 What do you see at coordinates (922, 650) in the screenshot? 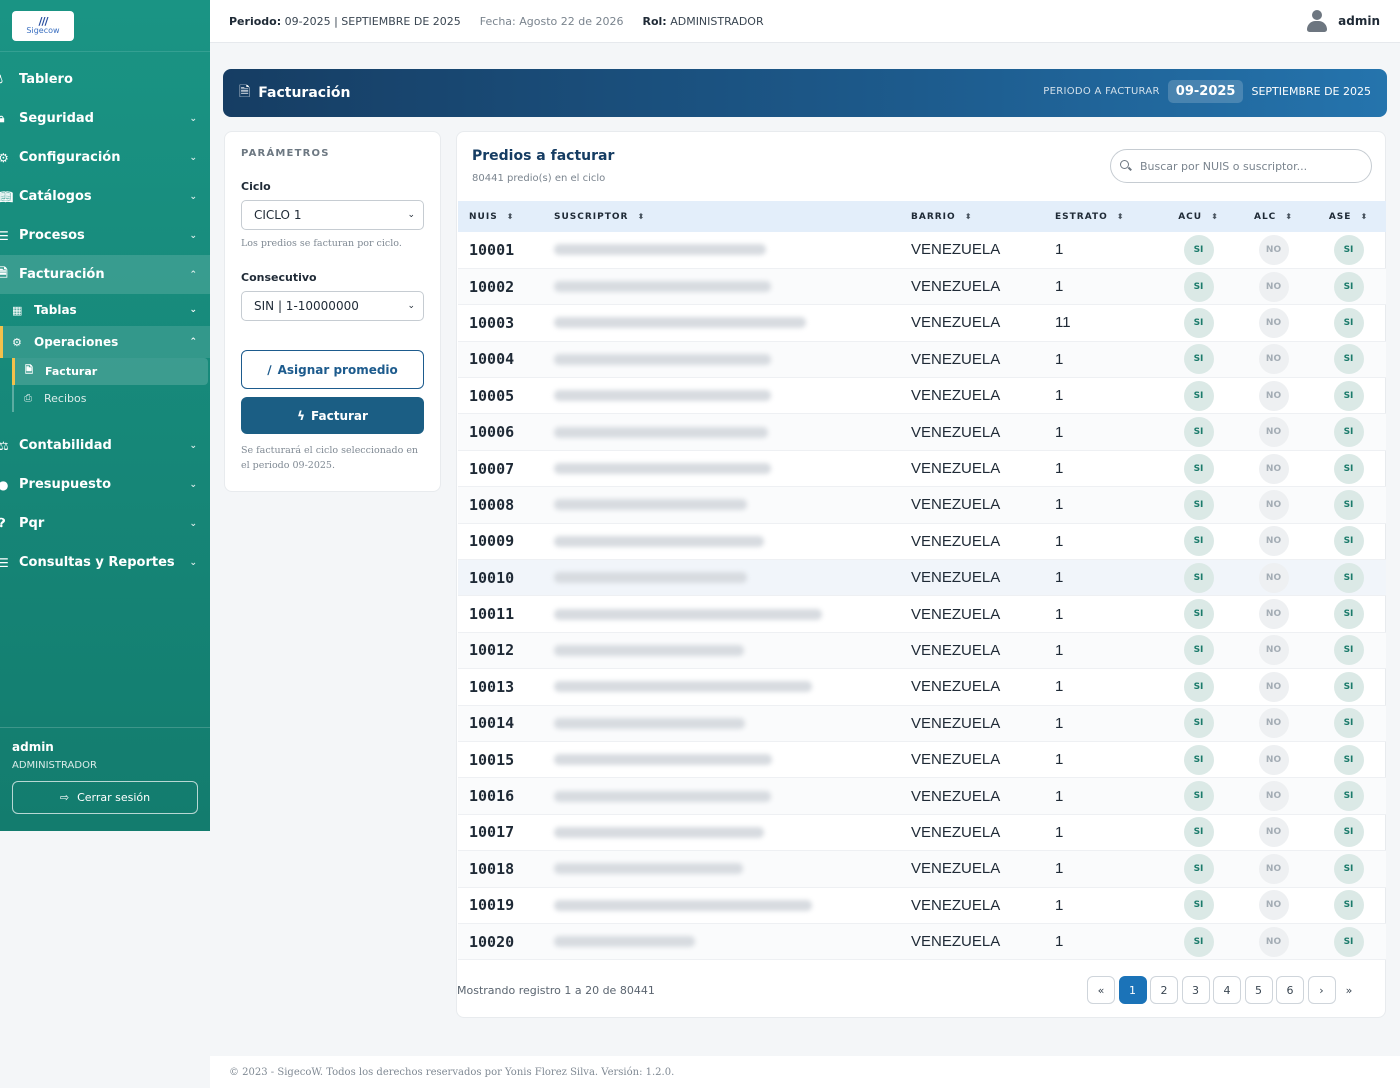
I see `table-row: 10012 VENEZUELA 1 SI NO SI` at bounding box center [922, 650].